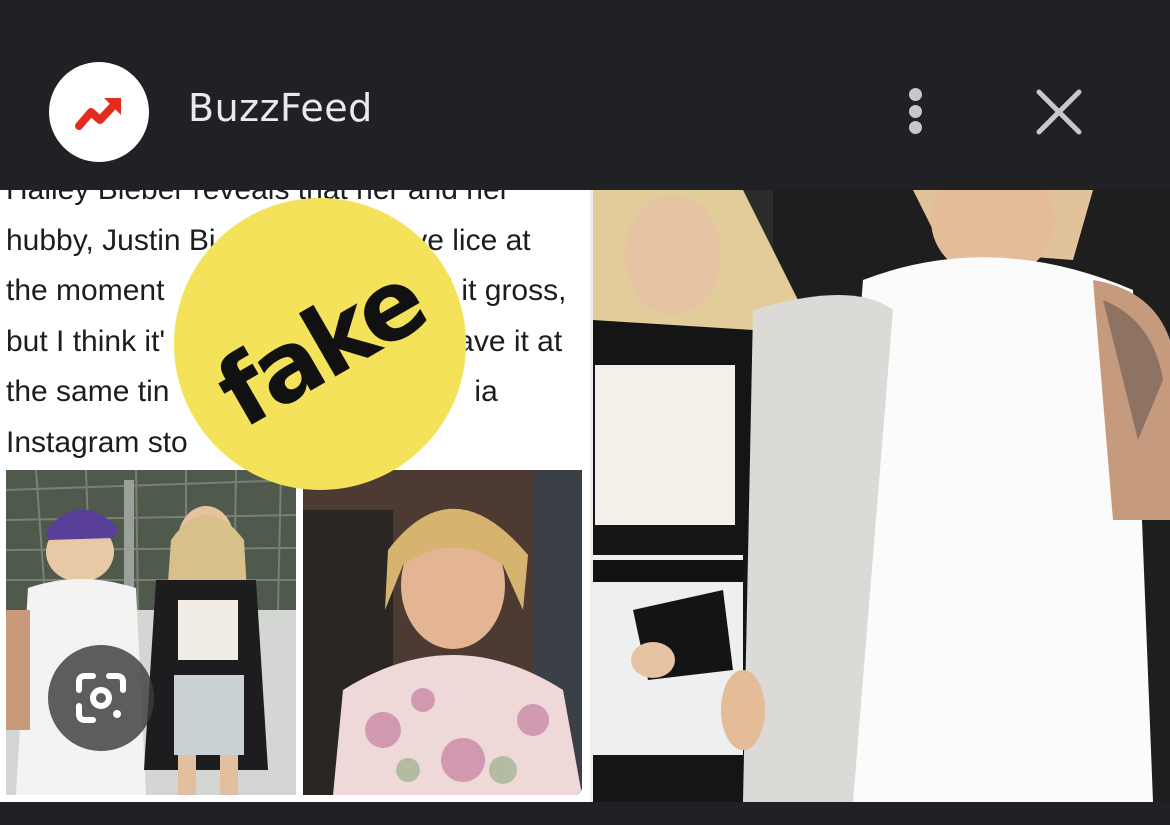  I want to click on site-name: BuzzFeed, so click(280, 108).